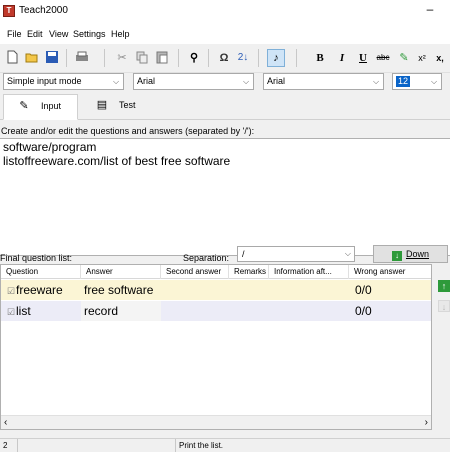 The width and height of the screenshot is (450, 452). I want to click on strikethrough-button: abc, so click(383, 58).